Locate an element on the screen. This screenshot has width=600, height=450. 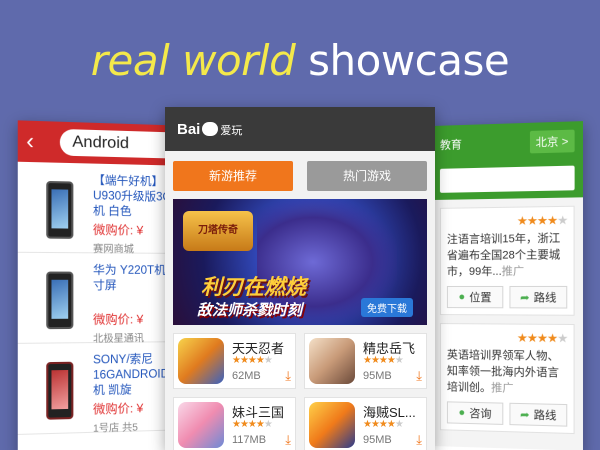
tab-hot-games: 热门游戏 is located at coordinates (367, 176).